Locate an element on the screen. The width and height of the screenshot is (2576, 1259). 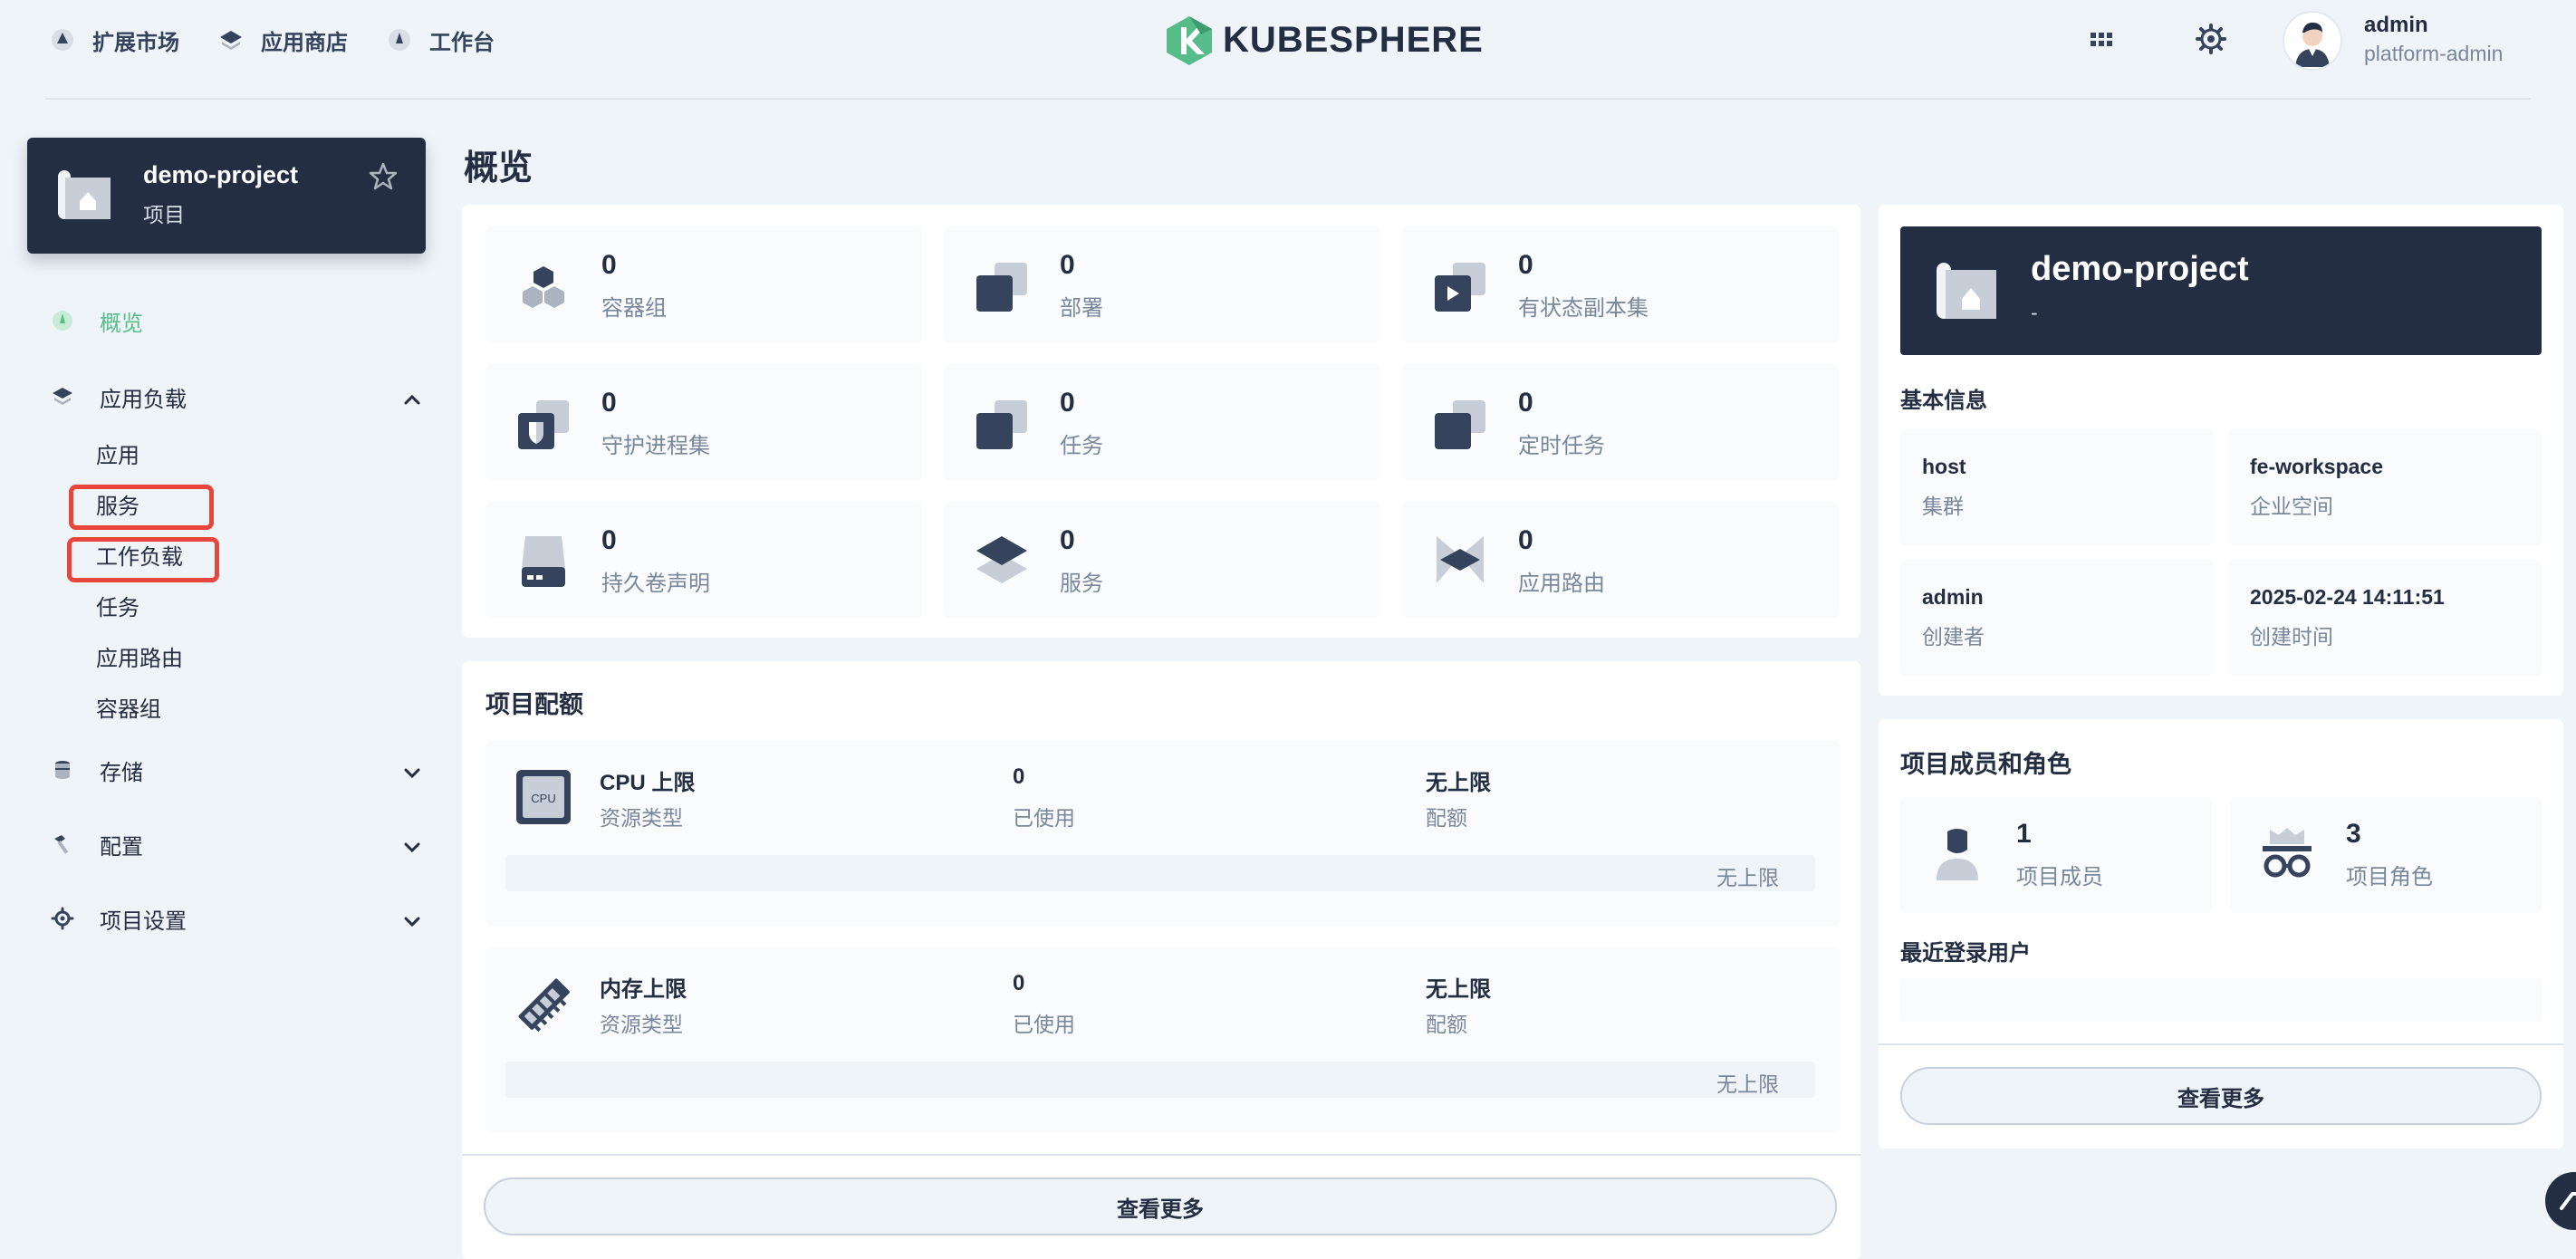
sidebar-item-overview-label: 概览 is located at coordinates (121, 324).